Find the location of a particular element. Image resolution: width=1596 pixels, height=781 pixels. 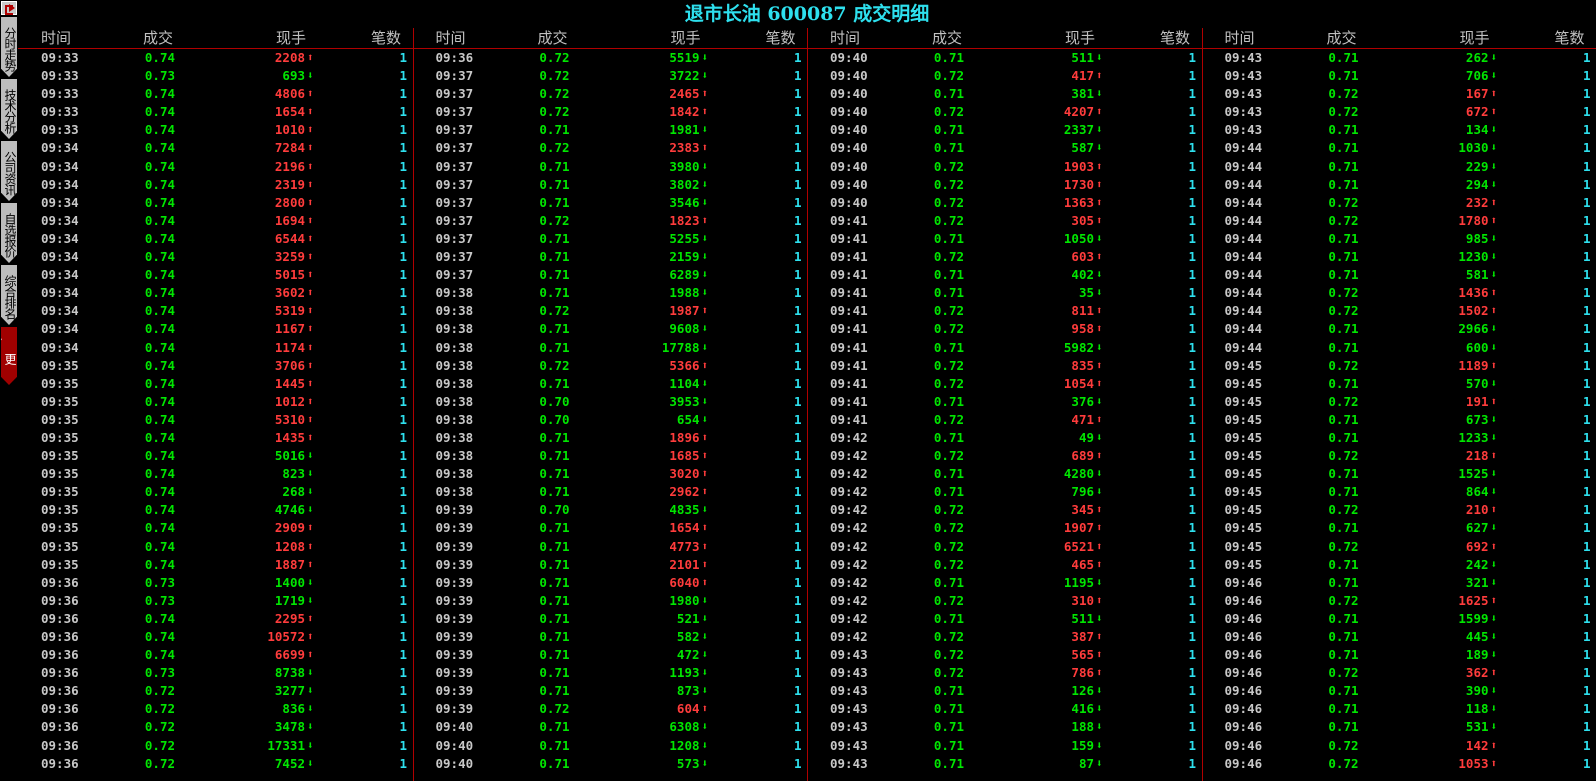

trade-row: 09:38 0.71 1104 ⬇ 1 is located at coordinates (610, 384).